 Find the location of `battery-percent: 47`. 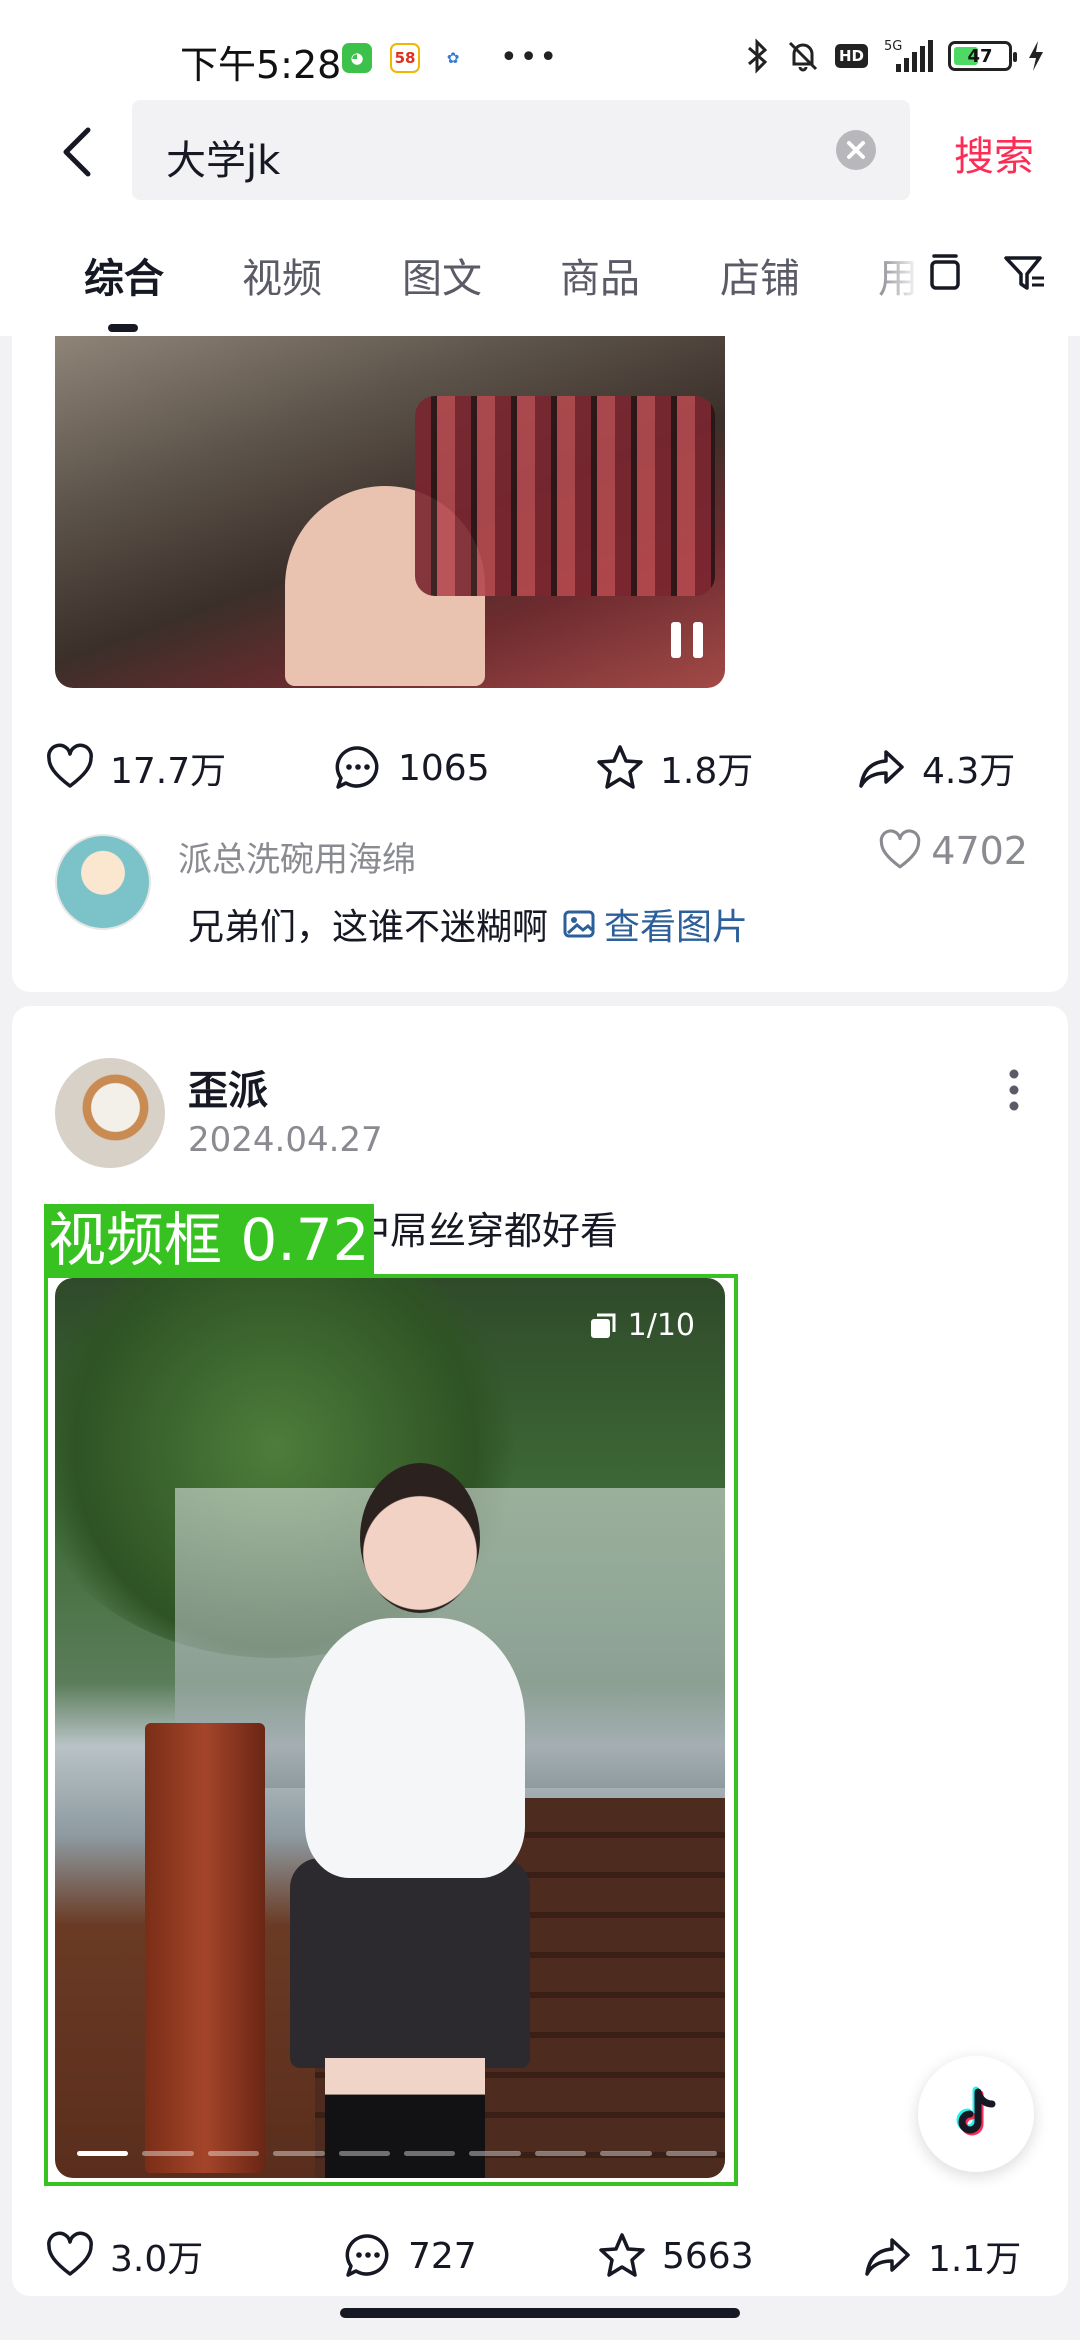

battery-percent: 47 is located at coordinates (980, 56).